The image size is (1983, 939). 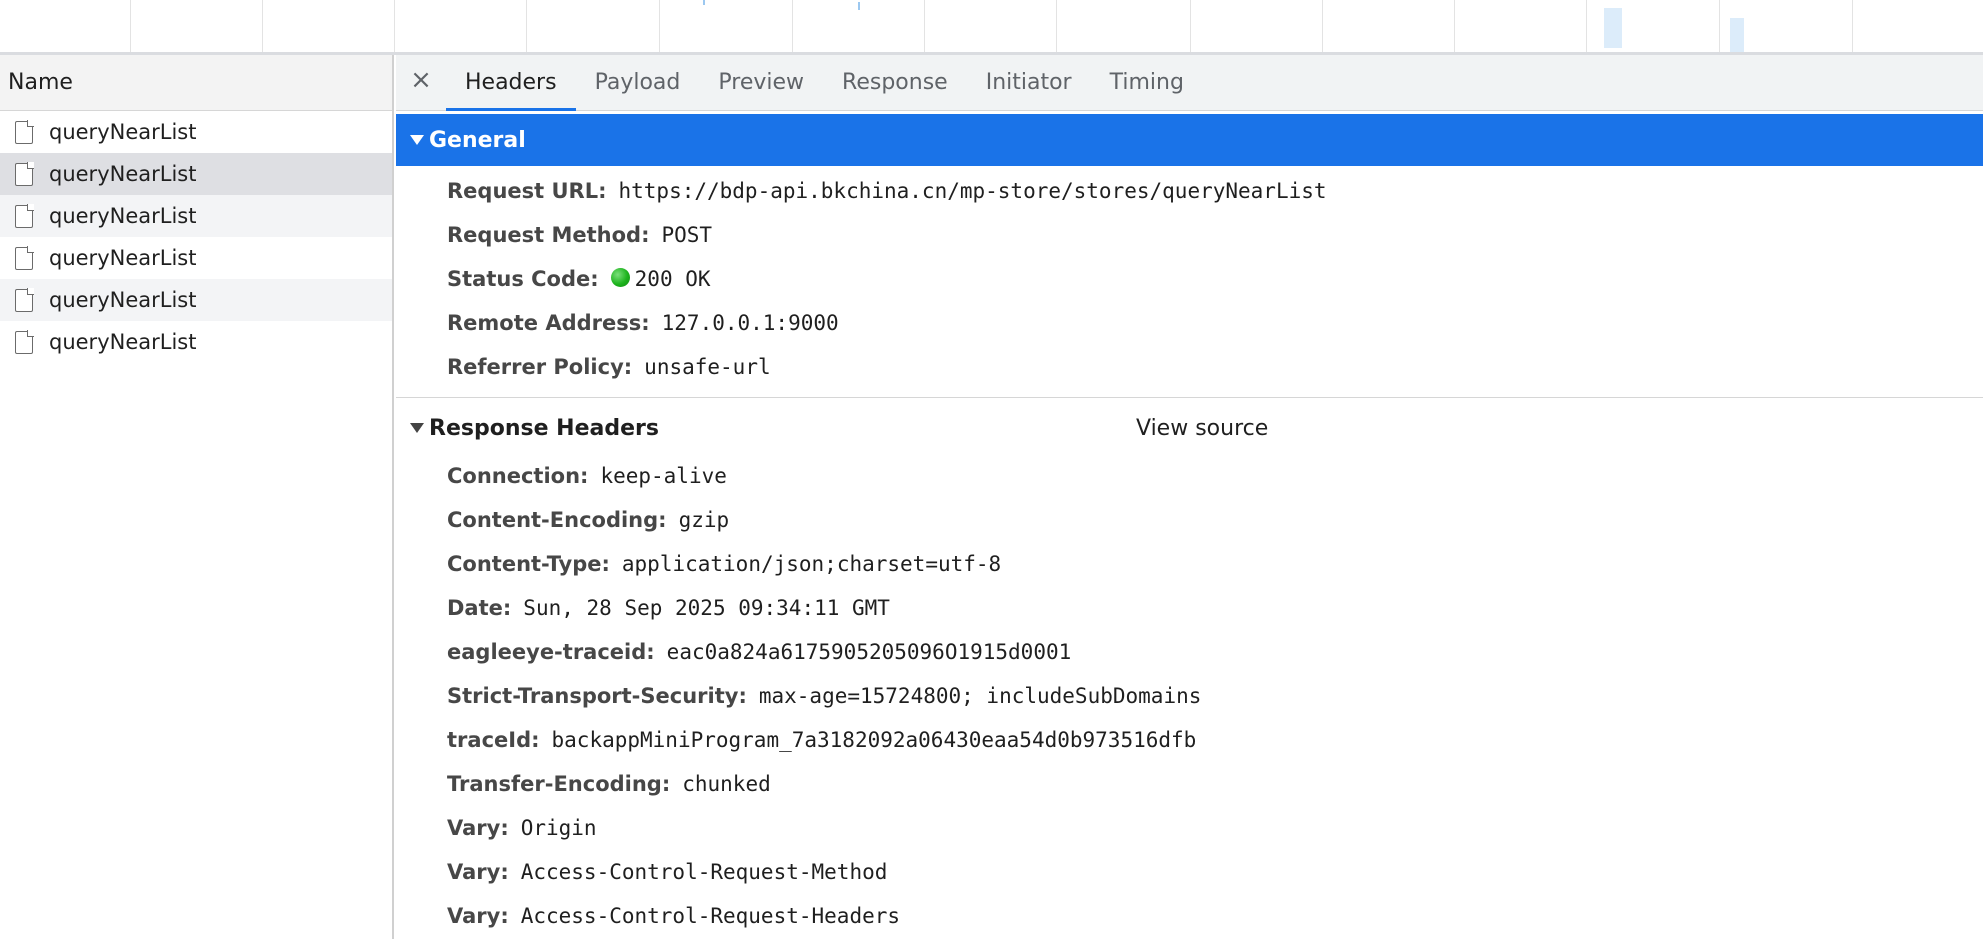 What do you see at coordinates (196, 83) in the screenshot?
I see `name-column-header: Name` at bounding box center [196, 83].